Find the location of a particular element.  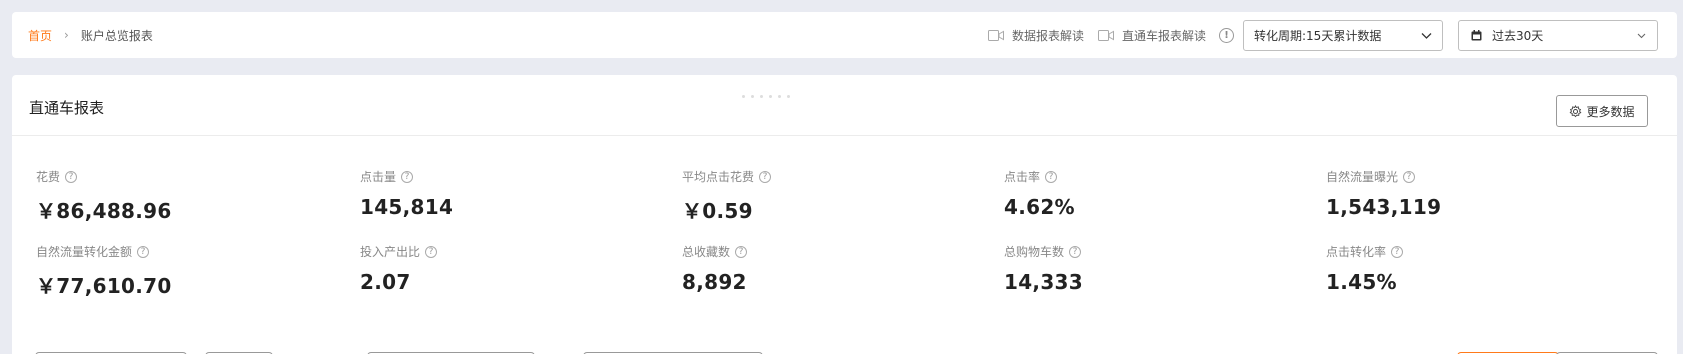

data-report-guide-link: 数据报表解读 is located at coordinates (1036, 35).